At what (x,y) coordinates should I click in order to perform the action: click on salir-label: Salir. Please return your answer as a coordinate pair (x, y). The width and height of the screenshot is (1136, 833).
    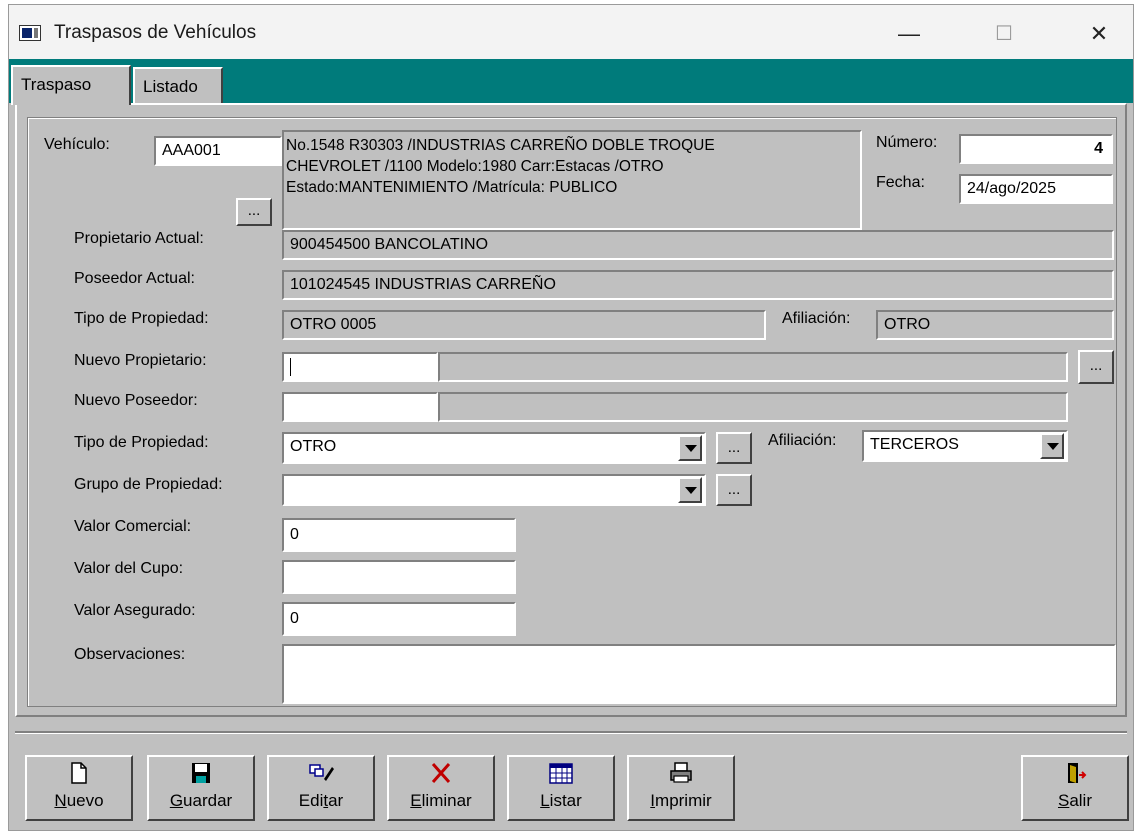
    Looking at the image, I should click on (1074, 800).